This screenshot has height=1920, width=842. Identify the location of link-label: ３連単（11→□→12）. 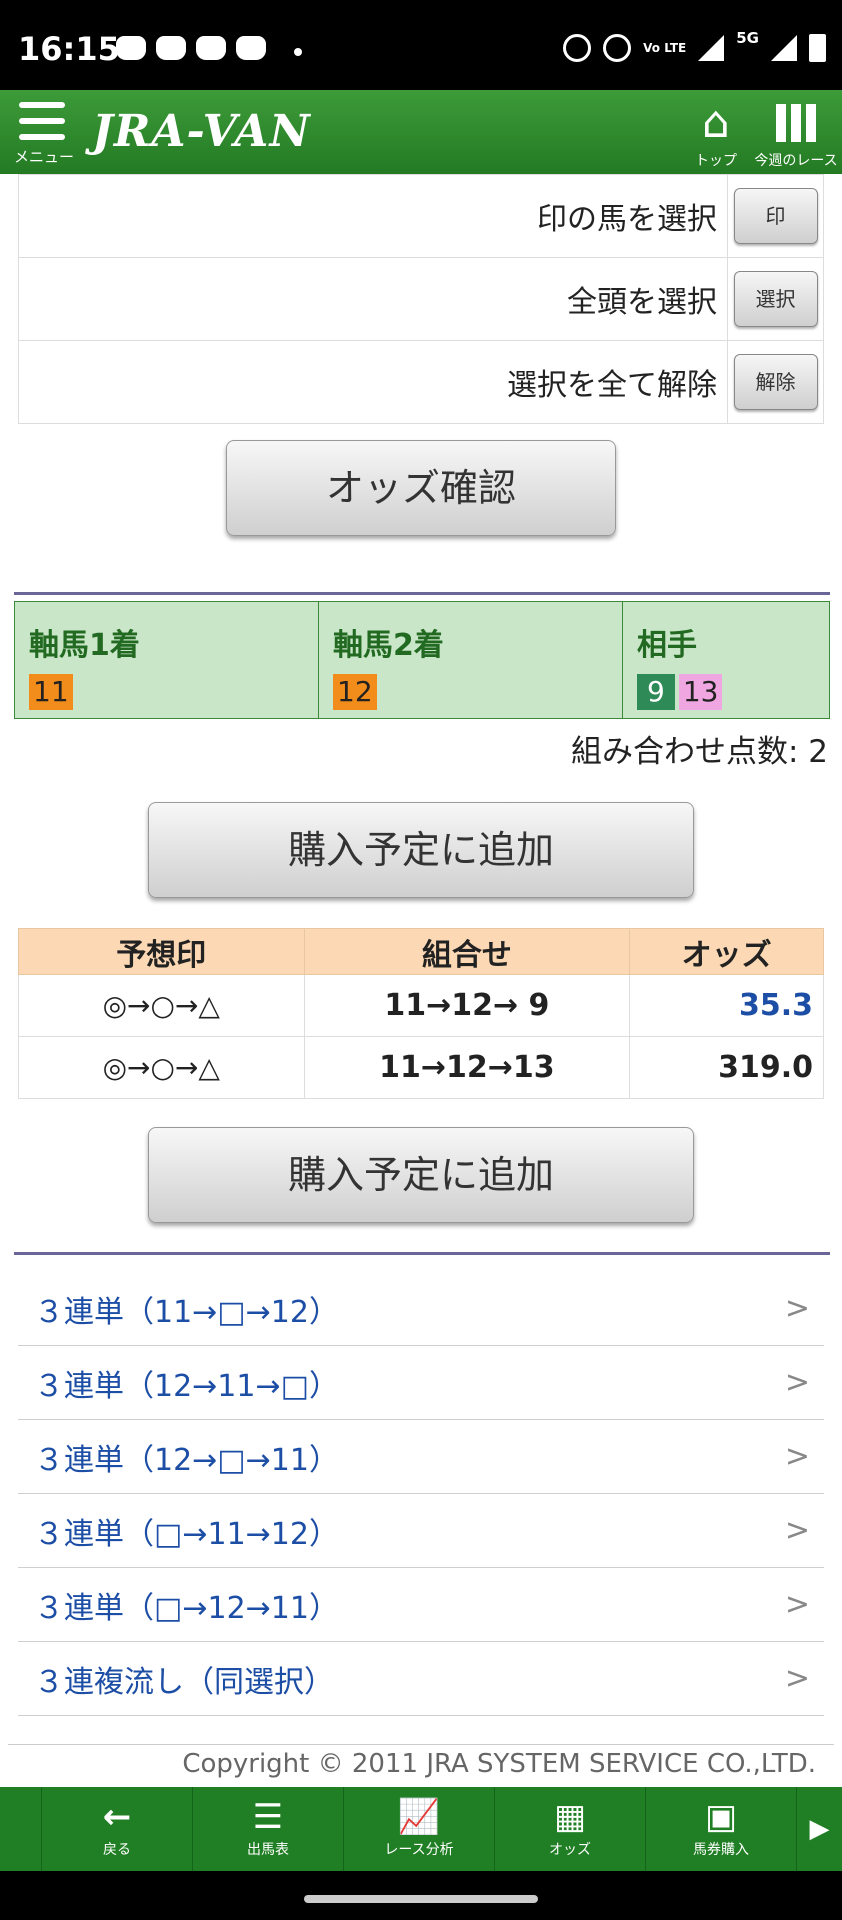
(186, 1312).